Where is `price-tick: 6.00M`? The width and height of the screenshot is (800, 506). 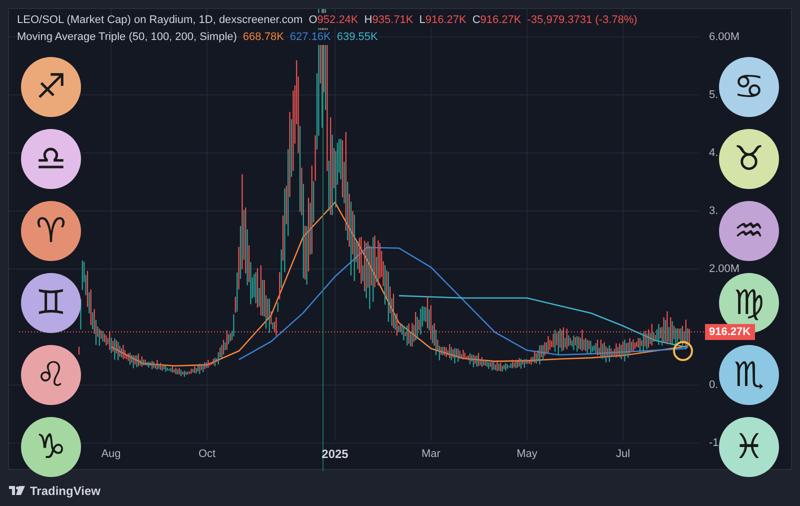
price-tick: 6.00M is located at coordinates (724, 37).